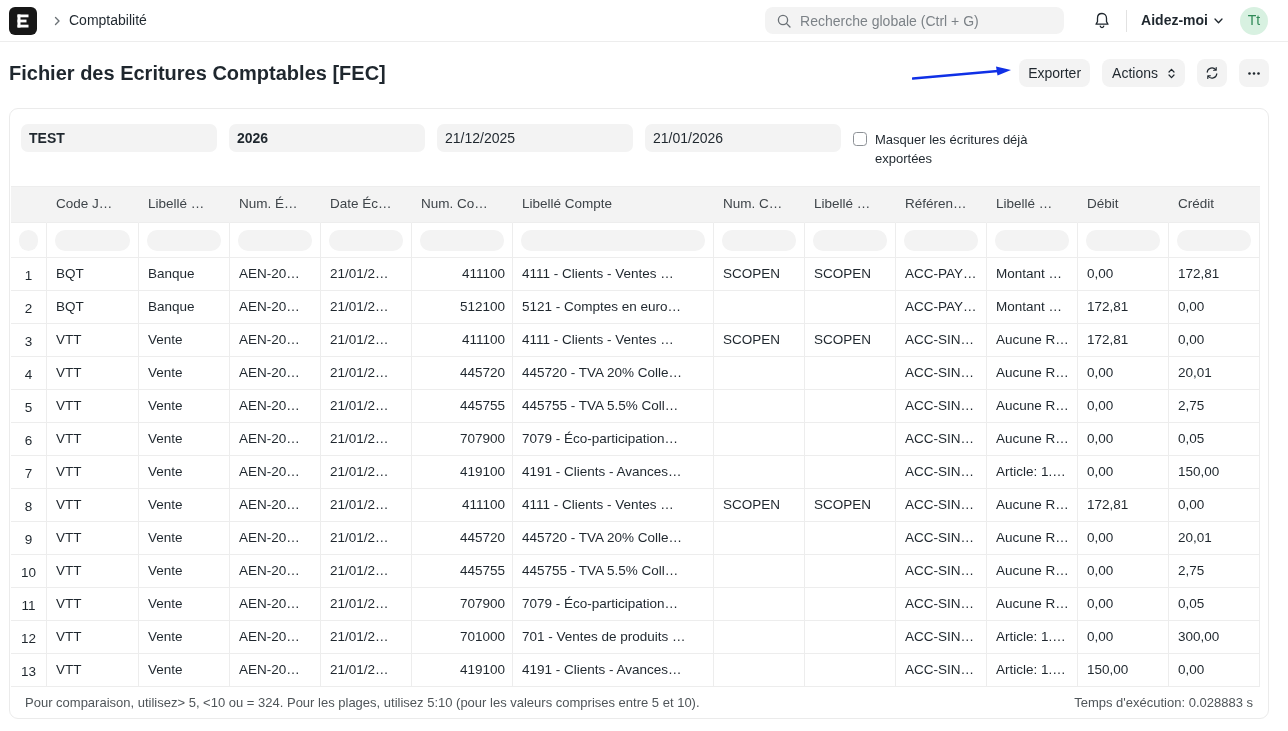 This screenshot has height=731, width=1288. What do you see at coordinates (743, 138) in the screenshot?
I see `filter-field: 21/01/2026` at bounding box center [743, 138].